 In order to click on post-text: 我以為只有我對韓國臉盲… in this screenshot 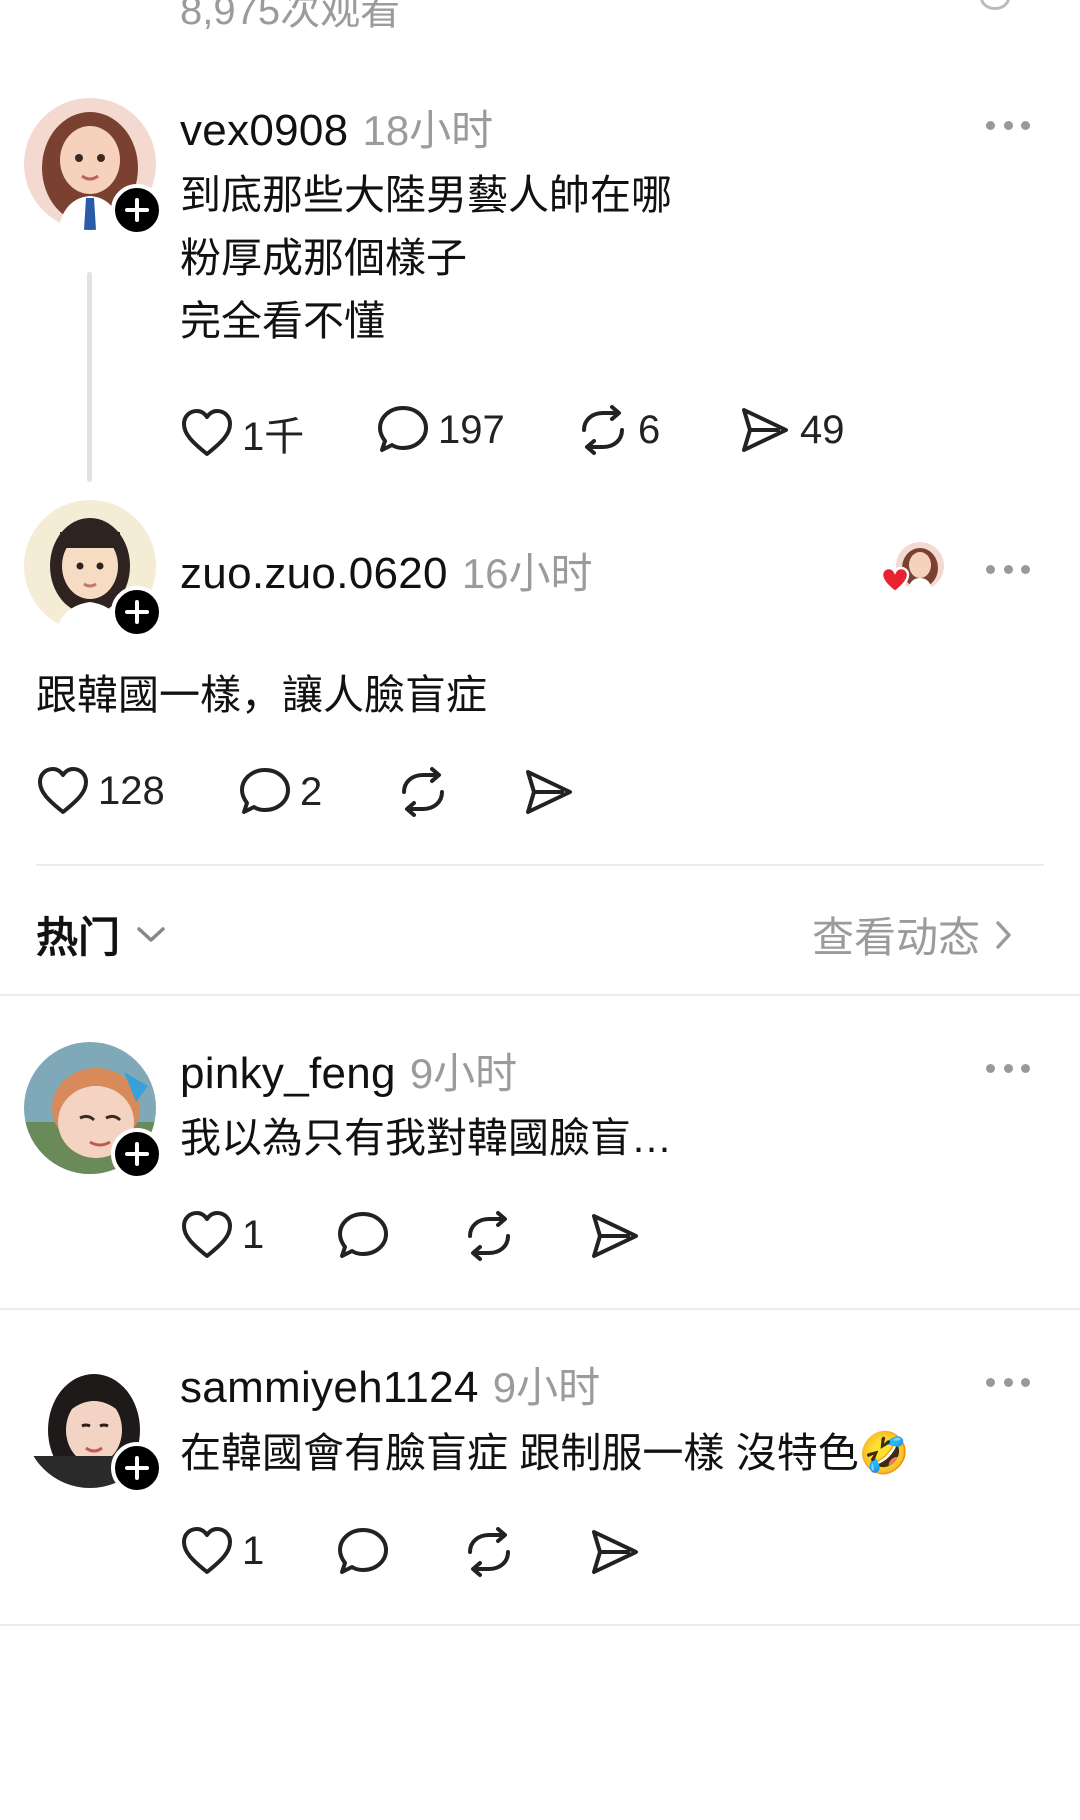, I will do `click(426, 1138)`.